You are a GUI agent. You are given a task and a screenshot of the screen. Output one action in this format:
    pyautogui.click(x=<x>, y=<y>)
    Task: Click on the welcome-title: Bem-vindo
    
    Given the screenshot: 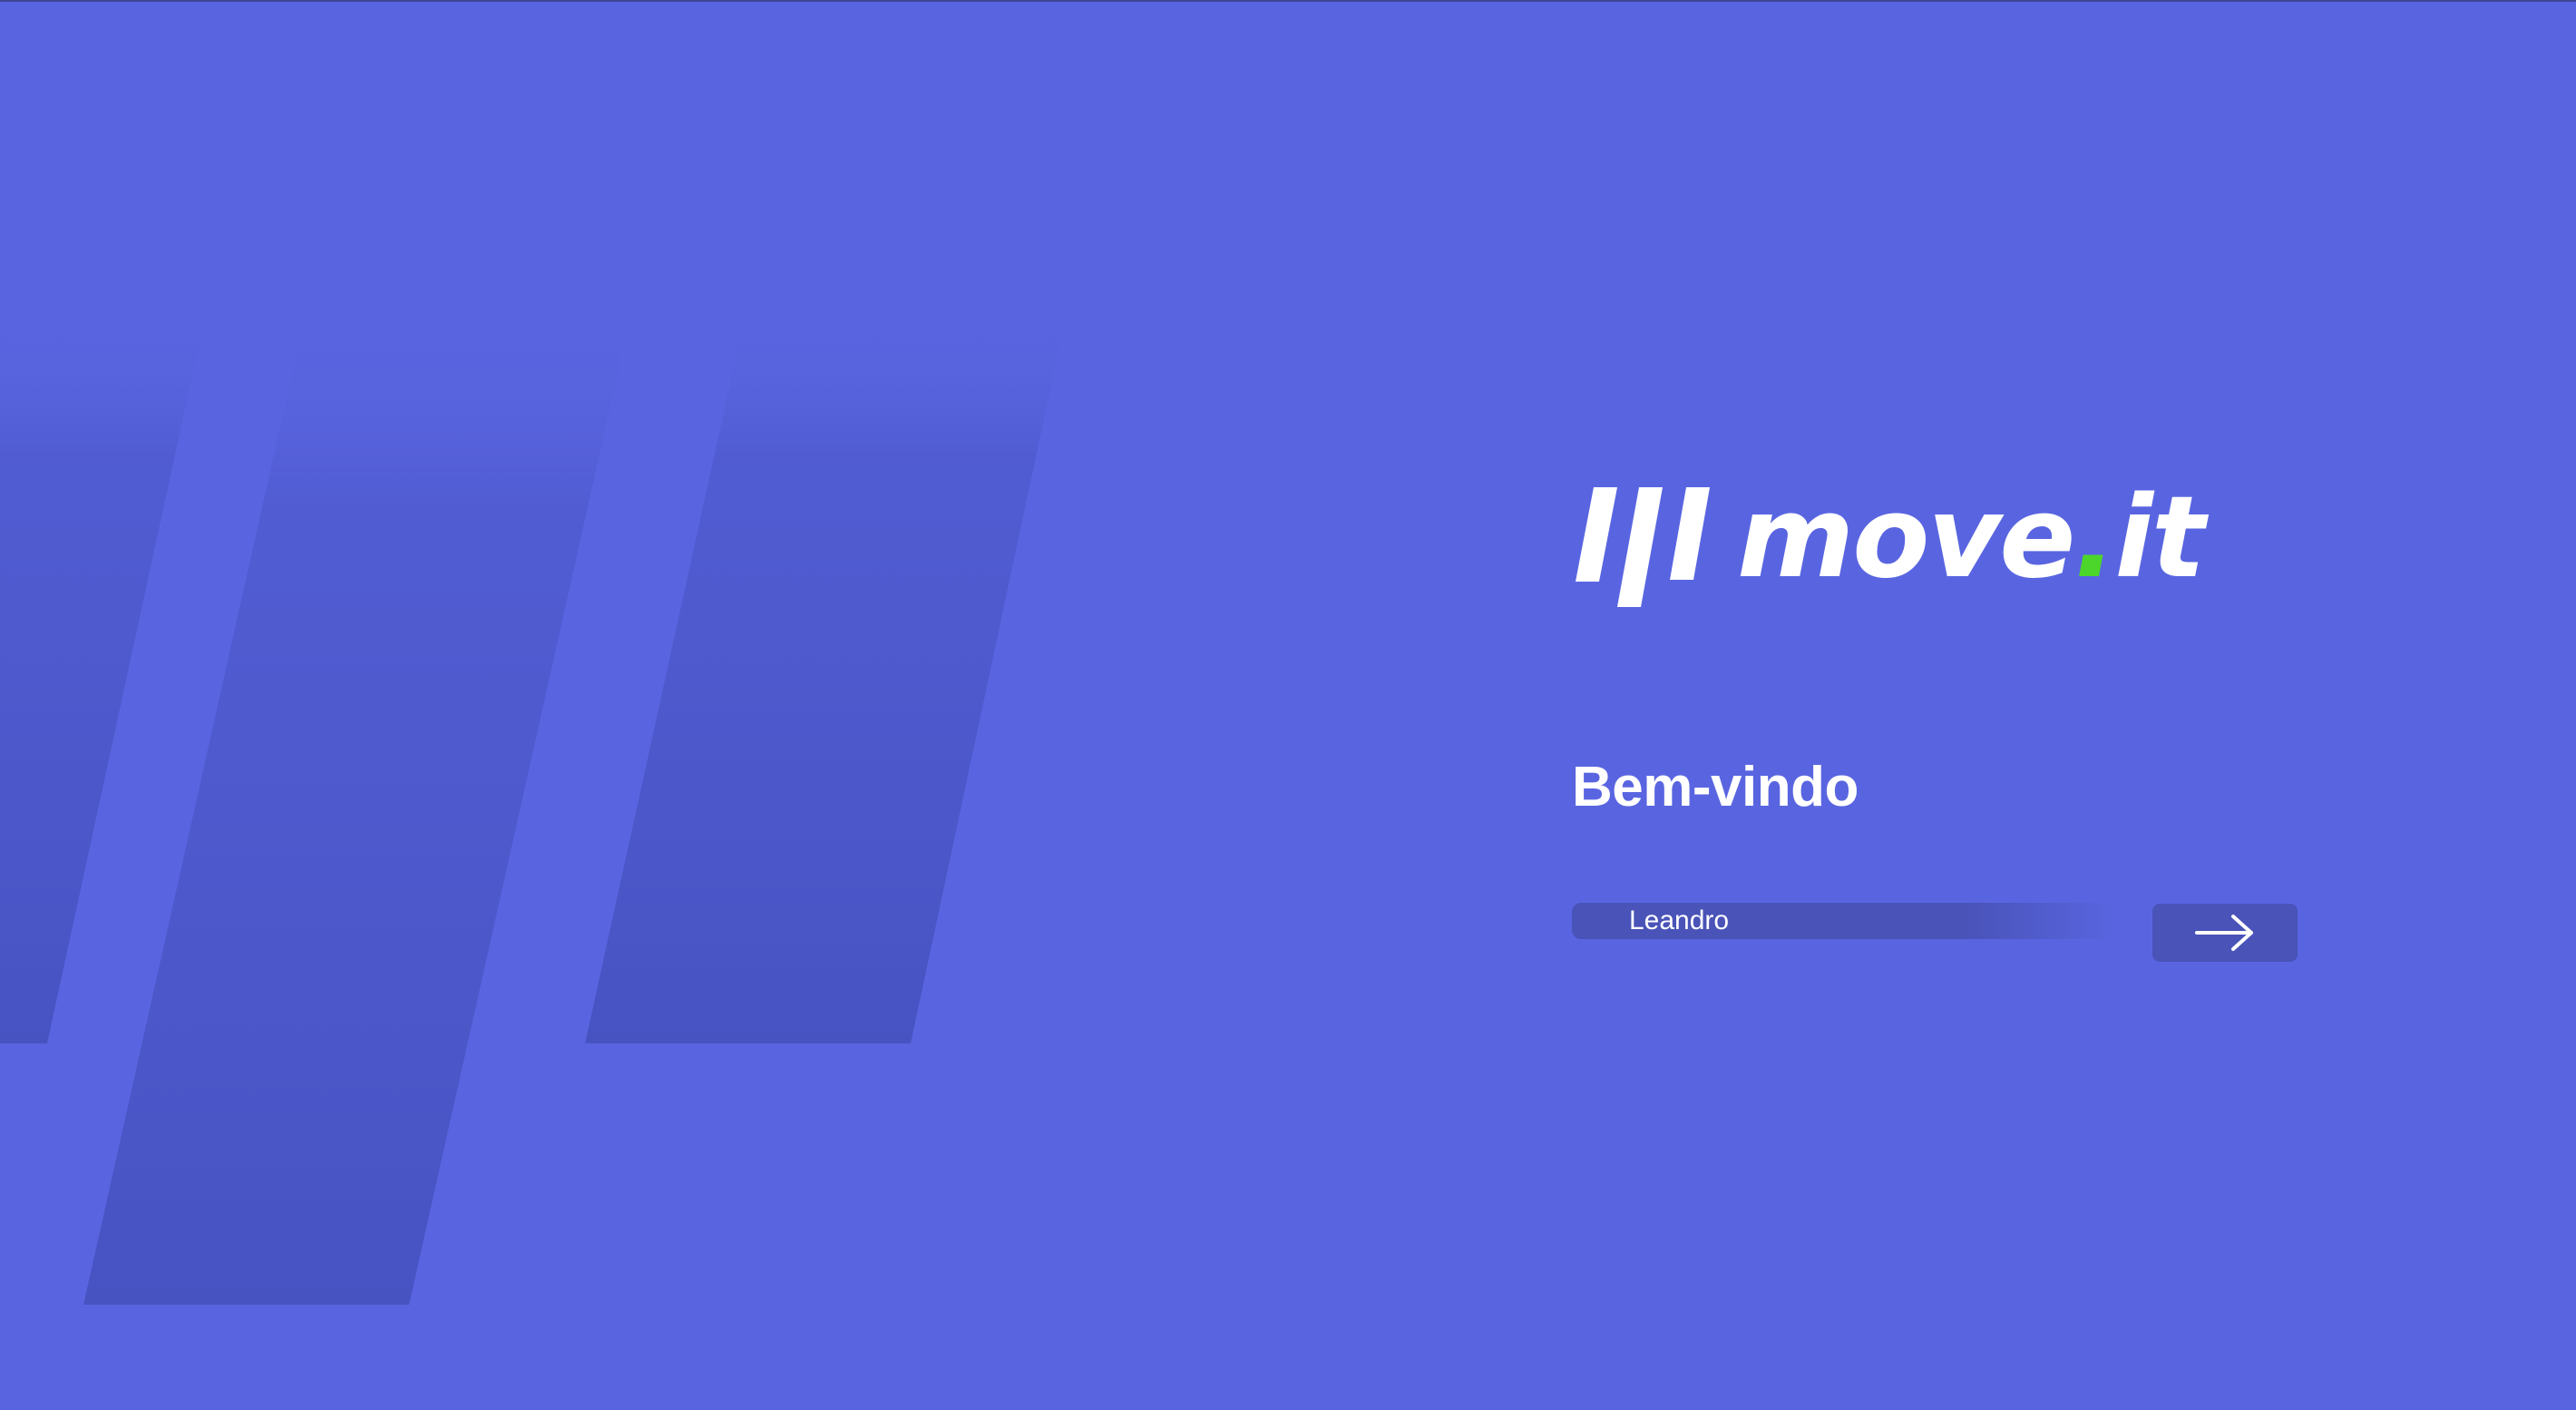 What is the action you would take?
    pyautogui.click(x=1715, y=787)
    